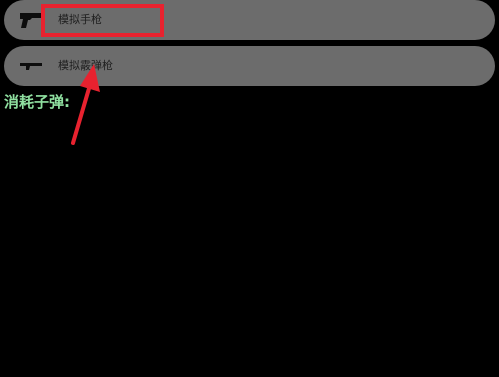  What do you see at coordinates (249, 20) in the screenshot?
I see `option-pistol-button: 模拟手枪` at bounding box center [249, 20].